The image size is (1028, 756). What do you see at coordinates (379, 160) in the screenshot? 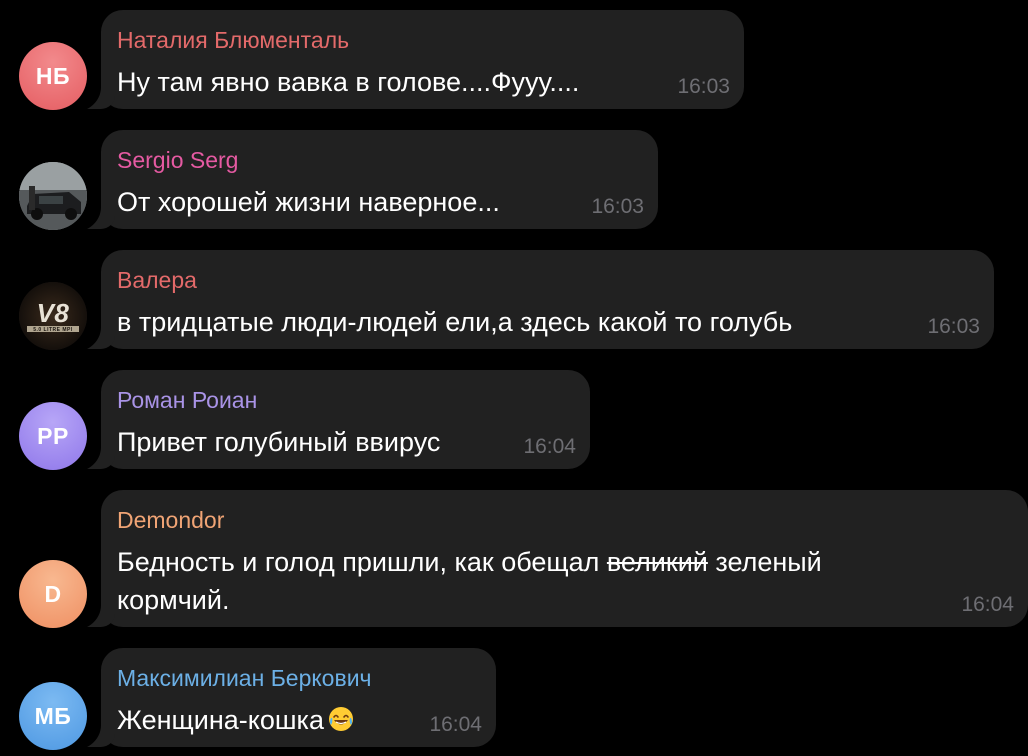
I see `sender-name: Sergio Serg` at bounding box center [379, 160].